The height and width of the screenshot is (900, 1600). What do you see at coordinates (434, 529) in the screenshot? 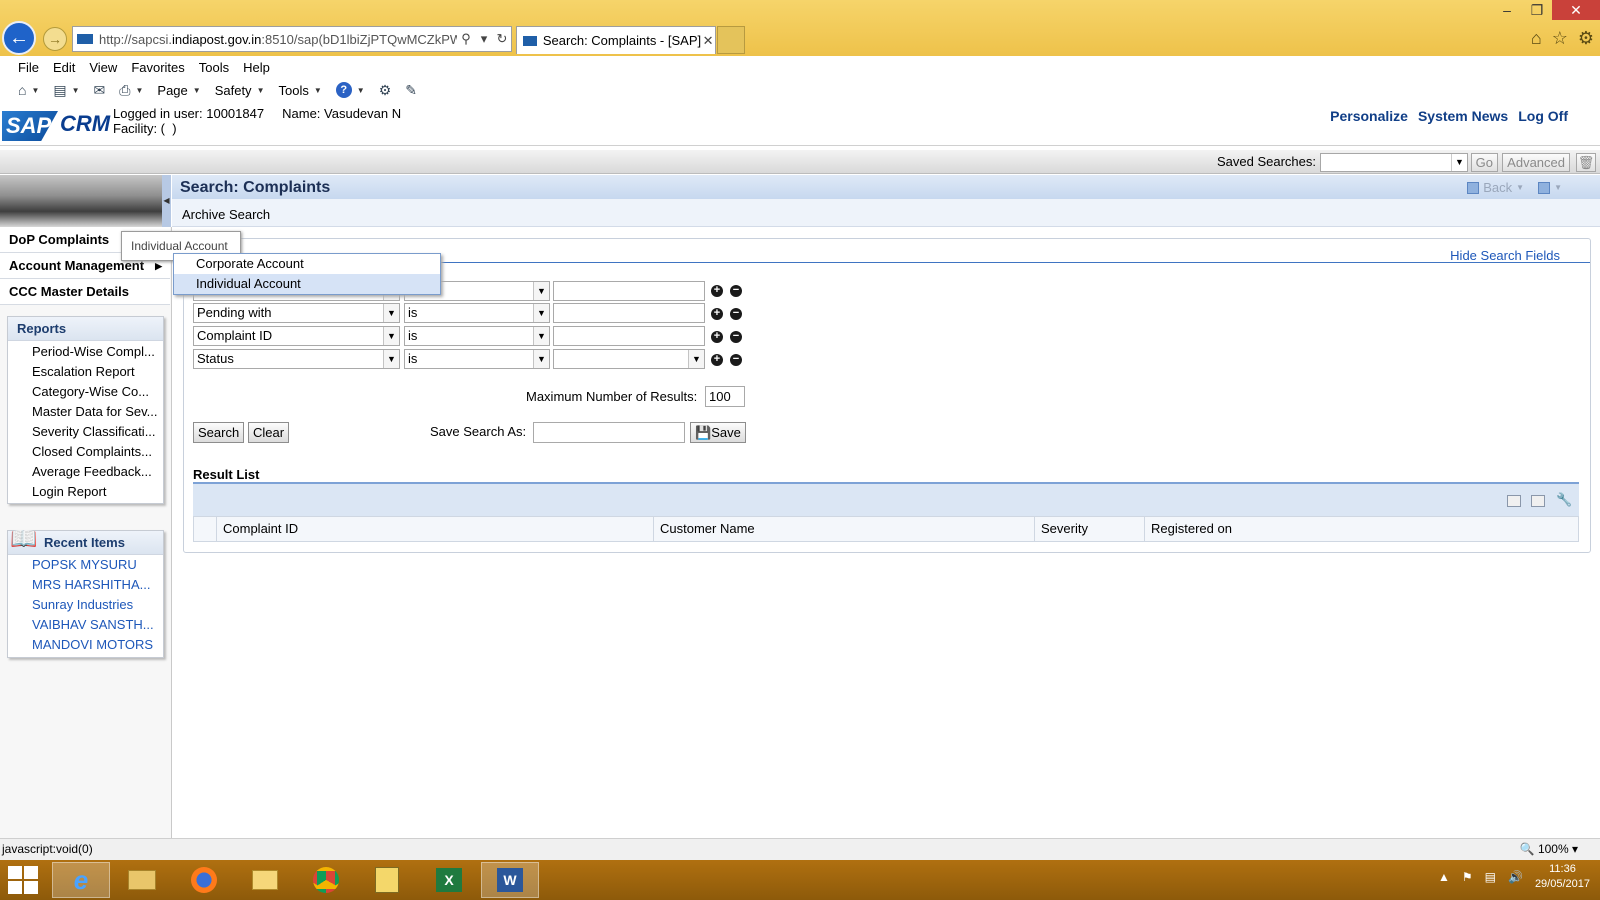
I see `column-header-complaint-id: Complaint ID` at bounding box center [434, 529].